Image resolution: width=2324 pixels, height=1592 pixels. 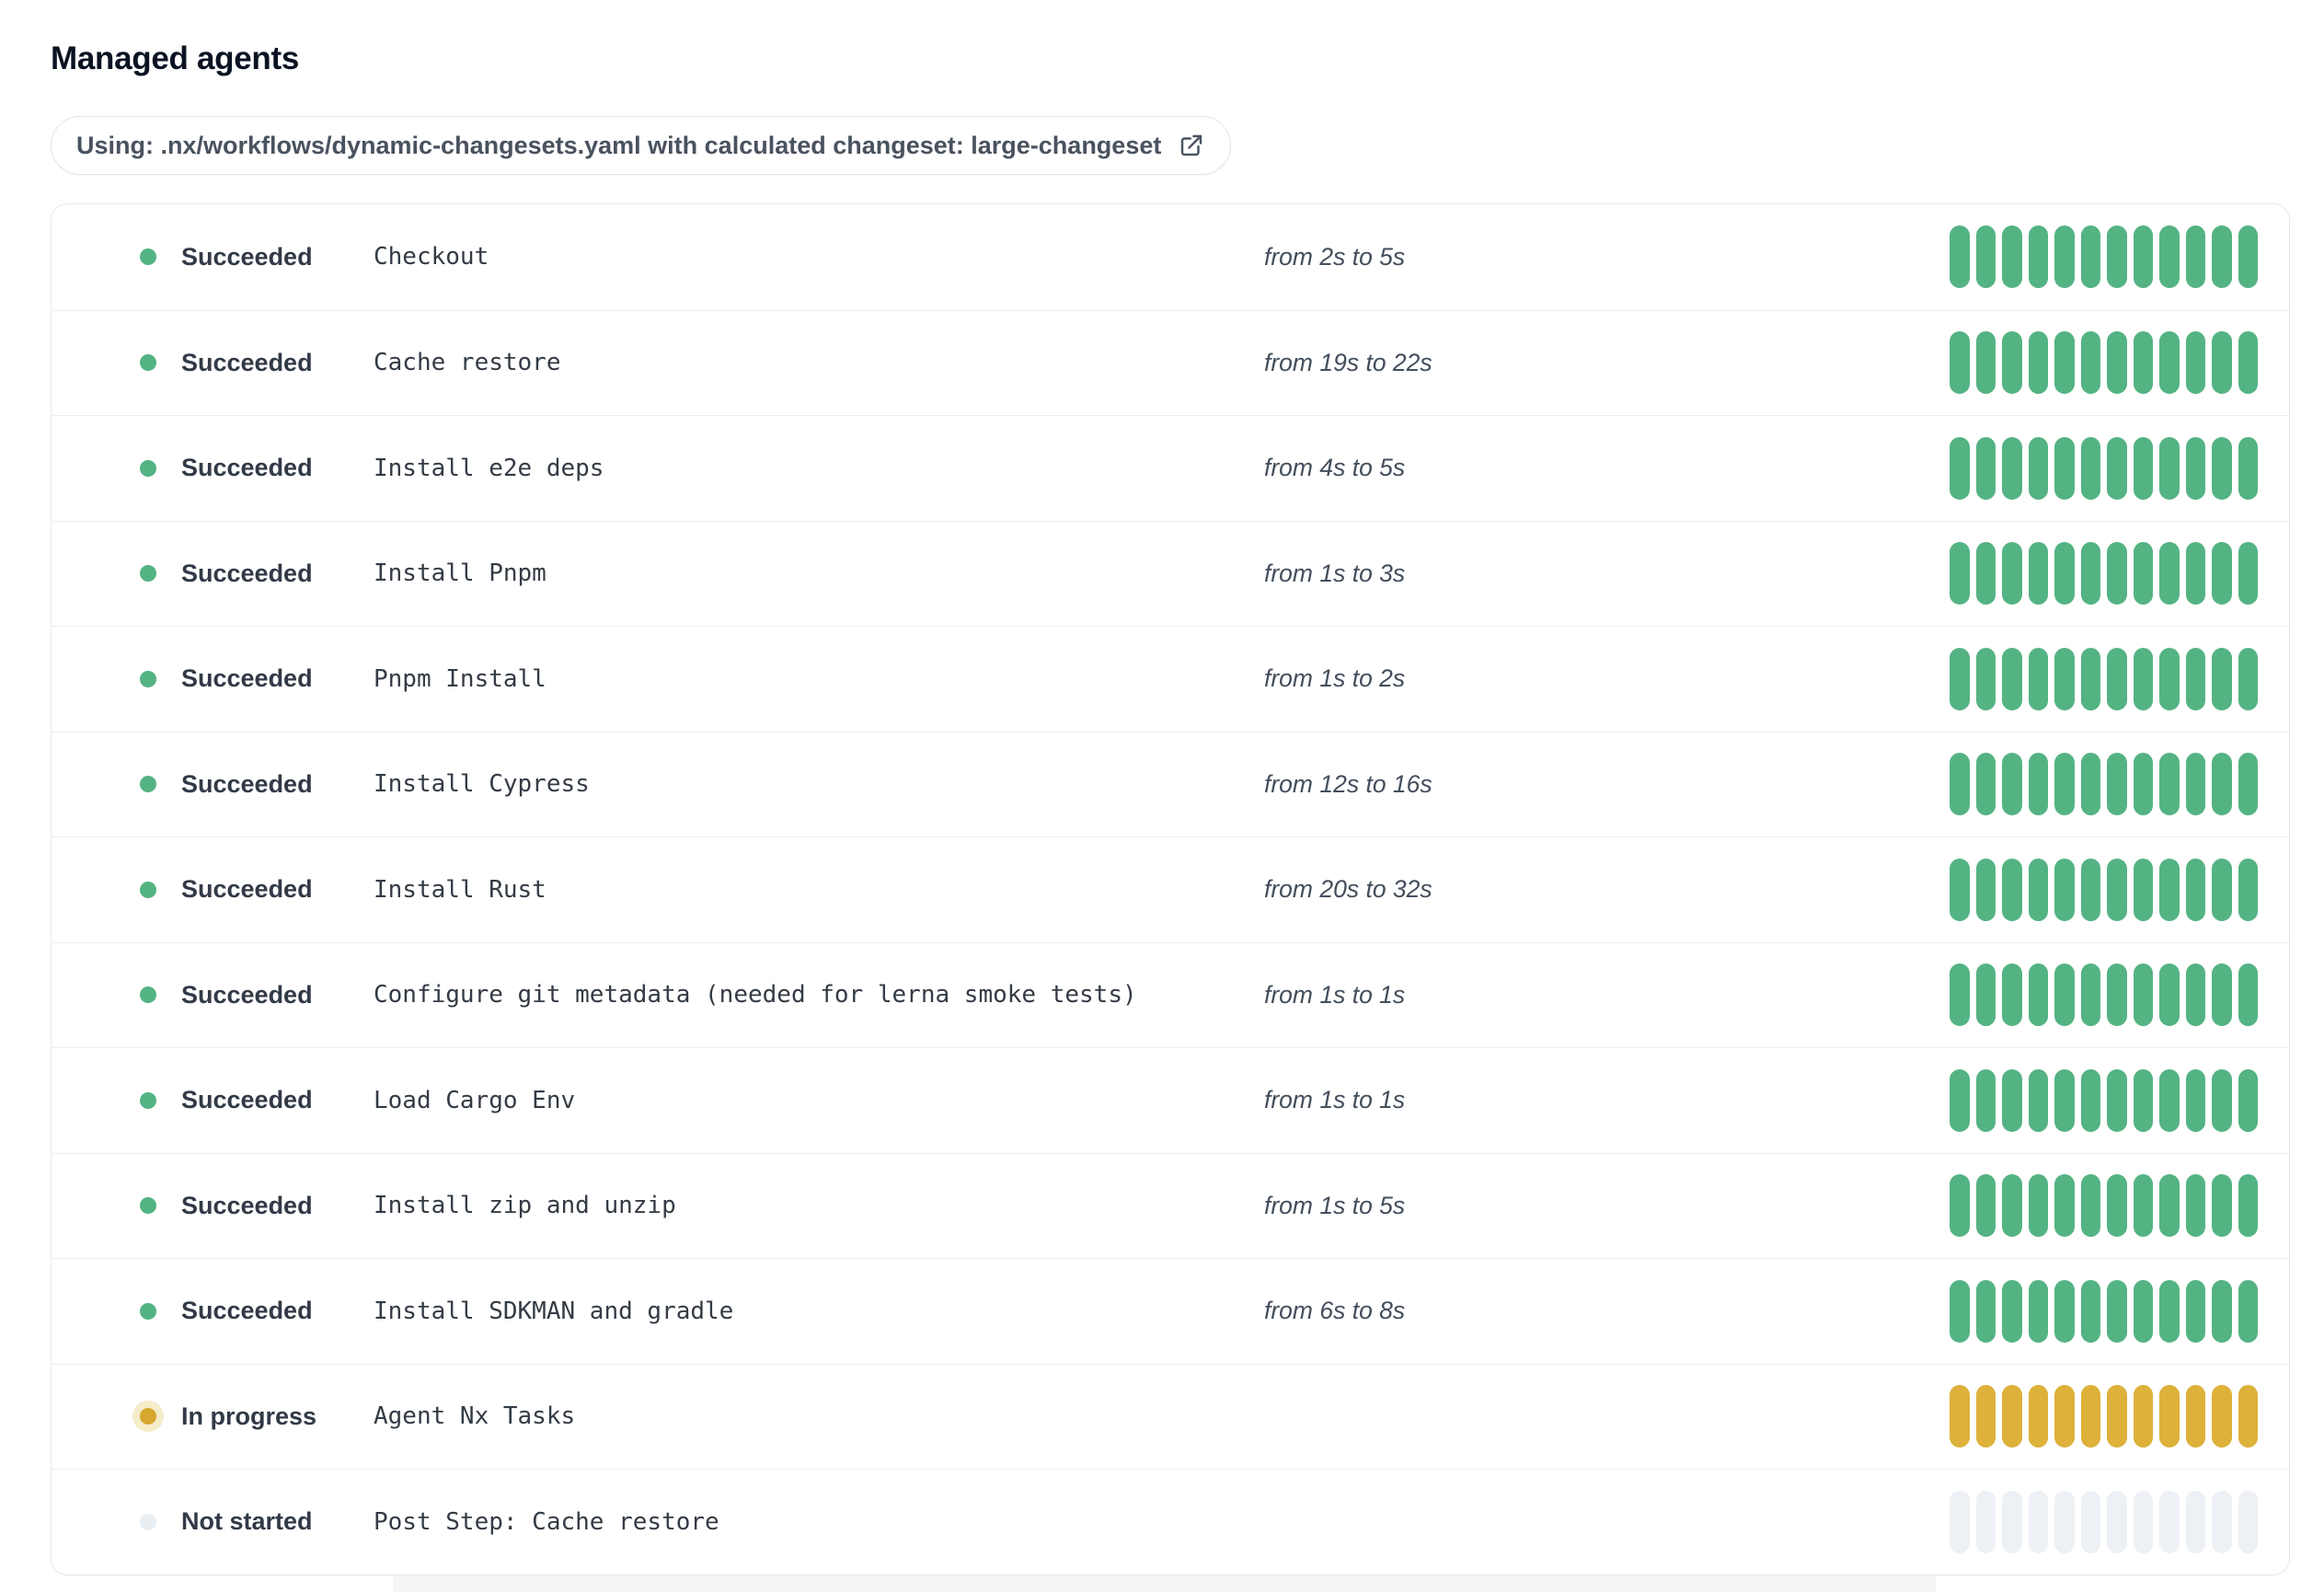 I want to click on duration-range: from 19s to 22s, so click(x=1348, y=362).